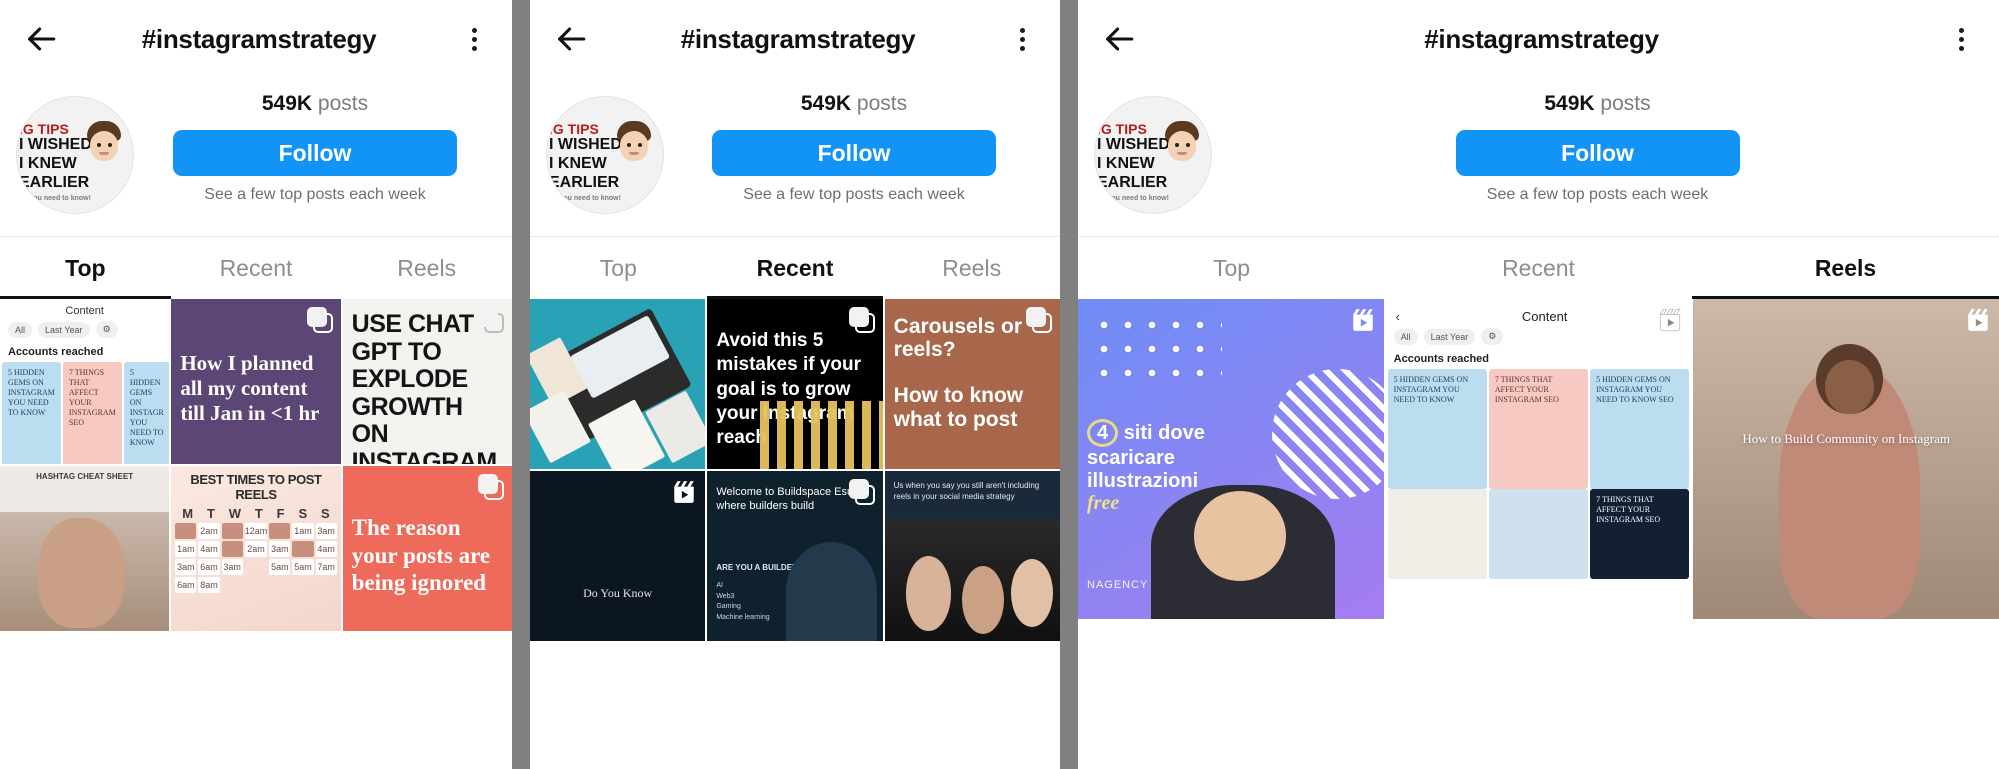  What do you see at coordinates (1539, 339) in the screenshot?
I see `mini-chip-row: All Last Year ⚙` at bounding box center [1539, 339].